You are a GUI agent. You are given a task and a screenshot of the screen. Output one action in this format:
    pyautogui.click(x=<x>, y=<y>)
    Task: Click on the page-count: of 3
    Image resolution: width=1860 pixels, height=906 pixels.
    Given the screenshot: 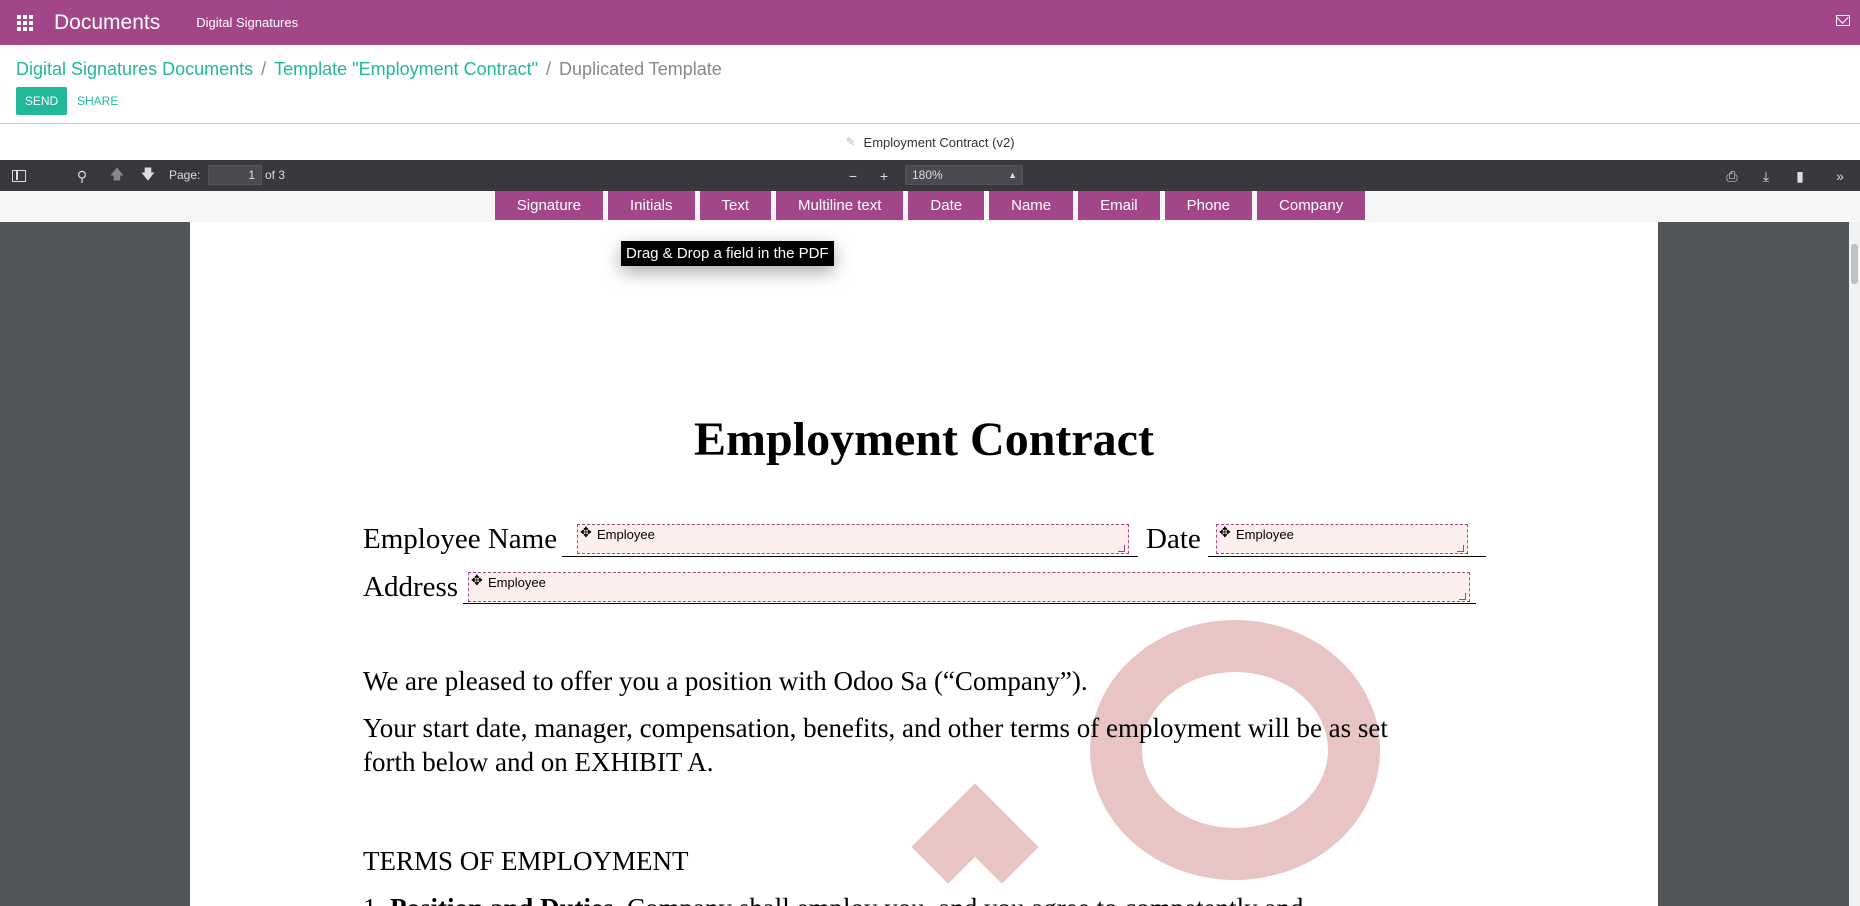 What is the action you would take?
    pyautogui.click(x=275, y=175)
    